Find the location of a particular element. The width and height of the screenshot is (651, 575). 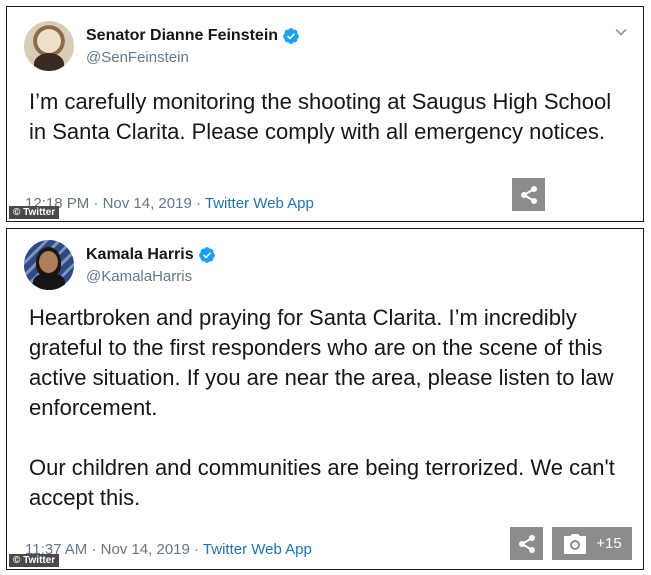

author-display-name: Senator Dianne Feinstein is located at coordinates (182, 36).